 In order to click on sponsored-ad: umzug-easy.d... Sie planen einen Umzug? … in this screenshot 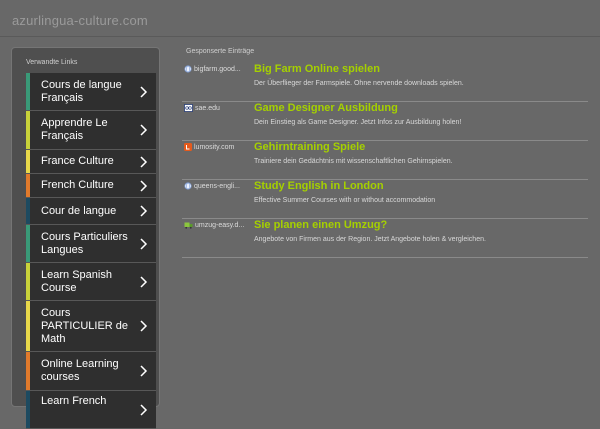, I will do `click(385, 238)`.